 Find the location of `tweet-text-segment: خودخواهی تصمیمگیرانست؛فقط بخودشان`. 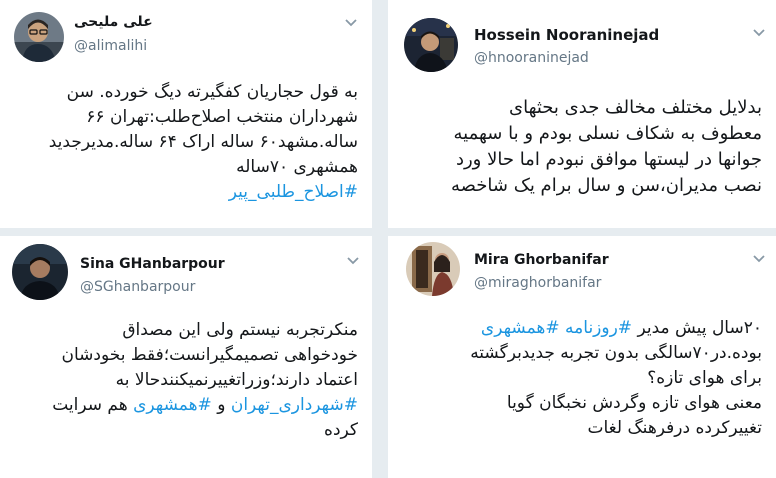

tweet-text-segment: خودخواهی تصمیمگیرانست؛فقط بخودشان is located at coordinates (209, 355).